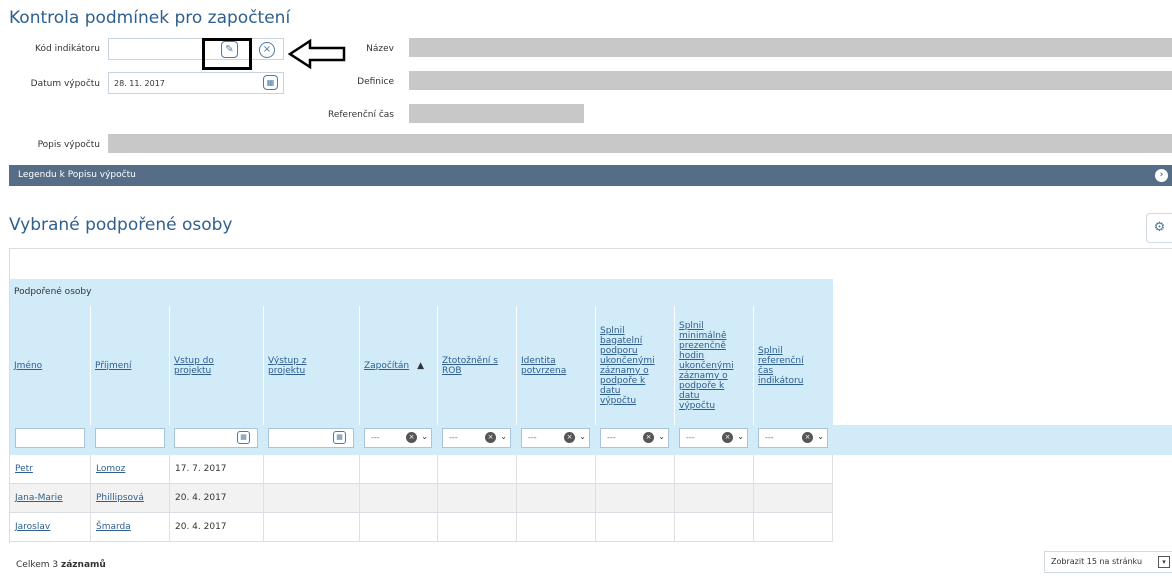  Describe the element at coordinates (83, 565) in the screenshot. I see `record-count-suffix: záznamů` at that location.